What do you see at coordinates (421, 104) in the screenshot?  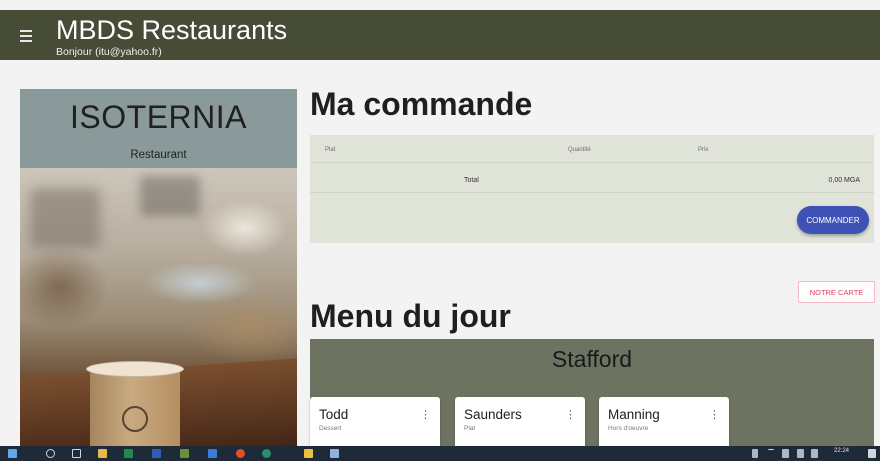 I see `order-title: Ma commande` at bounding box center [421, 104].